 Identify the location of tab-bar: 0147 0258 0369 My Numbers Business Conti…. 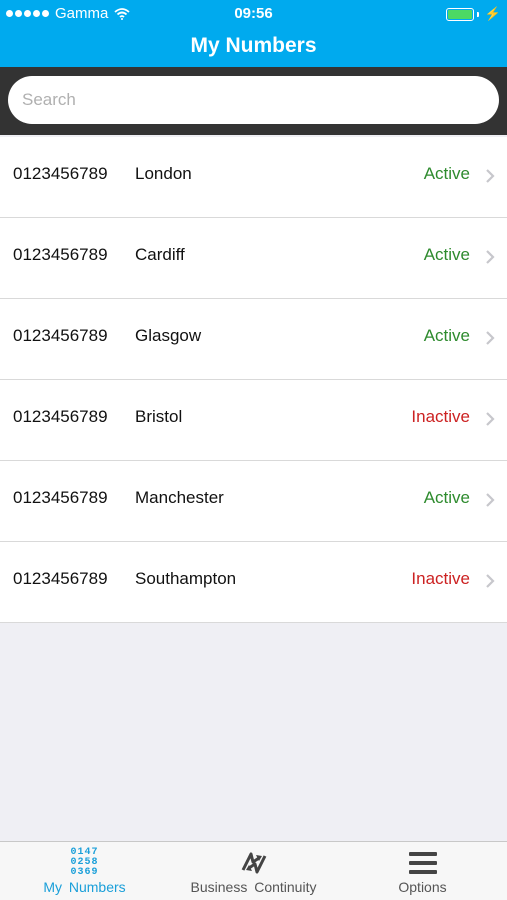
(253, 870).